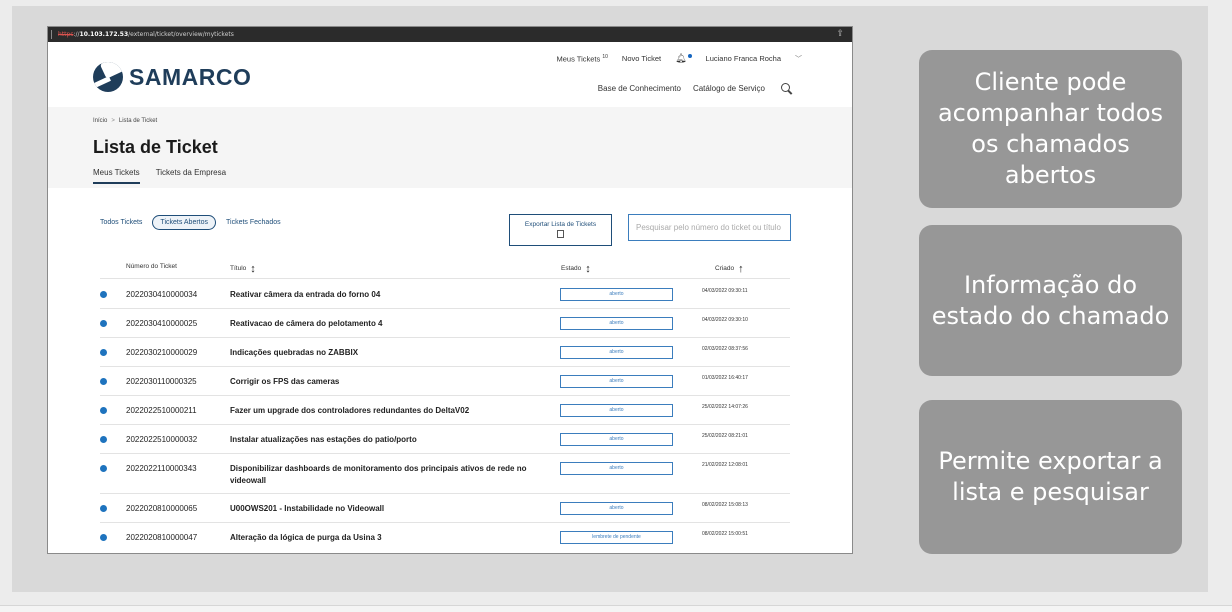 This screenshot has height=612, width=1232. I want to click on col-created-label: Criado, so click(725, 268).